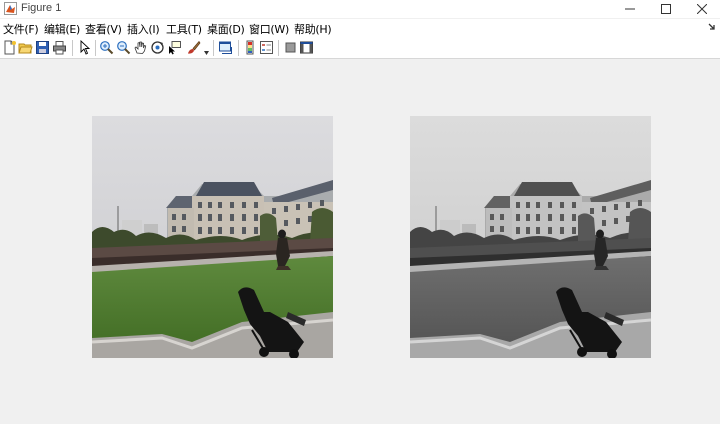 This screenshot has width=720, height=424. Describe the element at coordinates (25, 47) in the screenshot. I see `open-file-icon` at that location.